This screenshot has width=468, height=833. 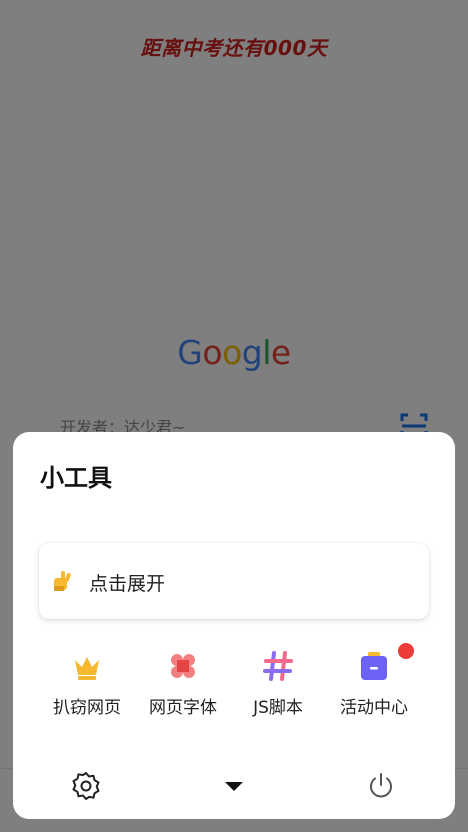 What do you see at coordinates (381, 786) in the screenshot?
I see `power-icon` at bounding box center [381, 786].